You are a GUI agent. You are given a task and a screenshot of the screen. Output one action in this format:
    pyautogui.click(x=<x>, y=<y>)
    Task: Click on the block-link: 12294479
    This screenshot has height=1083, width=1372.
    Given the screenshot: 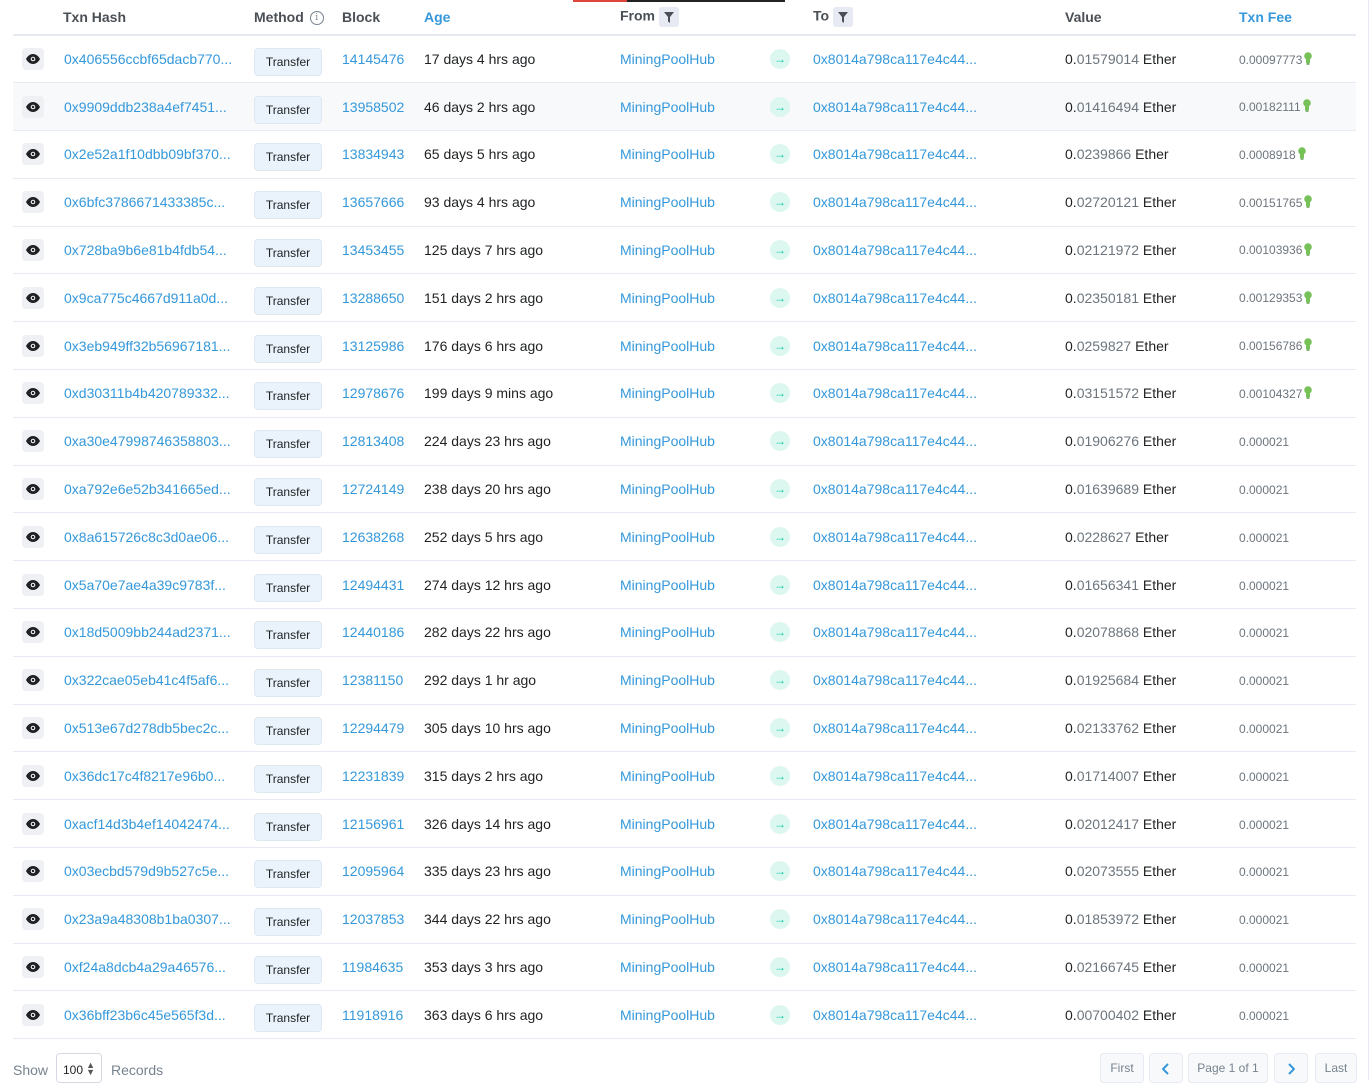 What is the action you would take?
    pyautogui.click(x=373, y=728)
    